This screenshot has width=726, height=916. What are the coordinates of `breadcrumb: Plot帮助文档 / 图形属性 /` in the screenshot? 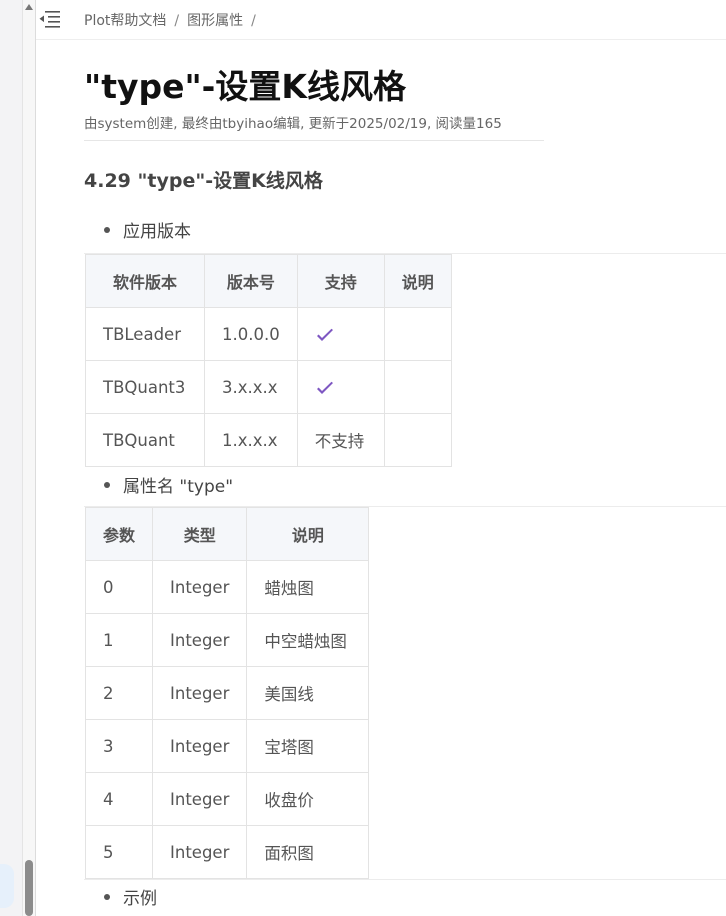 It's located at (174, 20).